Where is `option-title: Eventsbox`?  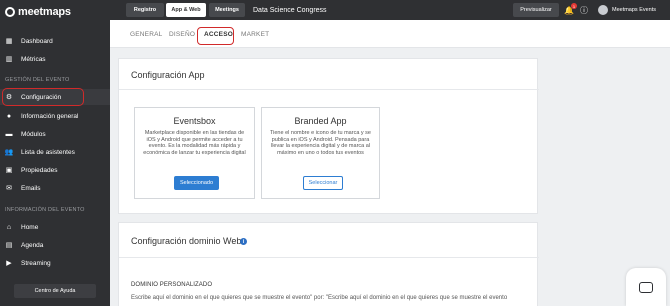
option-title: Eventsbox is located at coordinates (194, 121).